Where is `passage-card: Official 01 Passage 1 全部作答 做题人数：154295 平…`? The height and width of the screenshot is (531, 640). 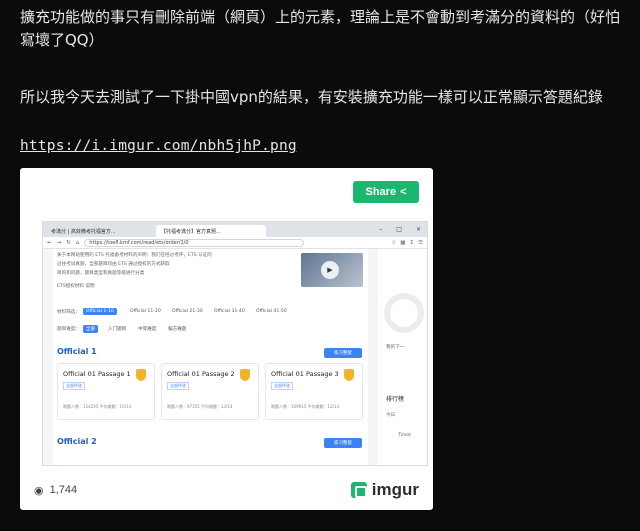 passage-card: Official 01 Passage 1 全部作答 做题人数：154295 平… is located at coordinates (106, 391).